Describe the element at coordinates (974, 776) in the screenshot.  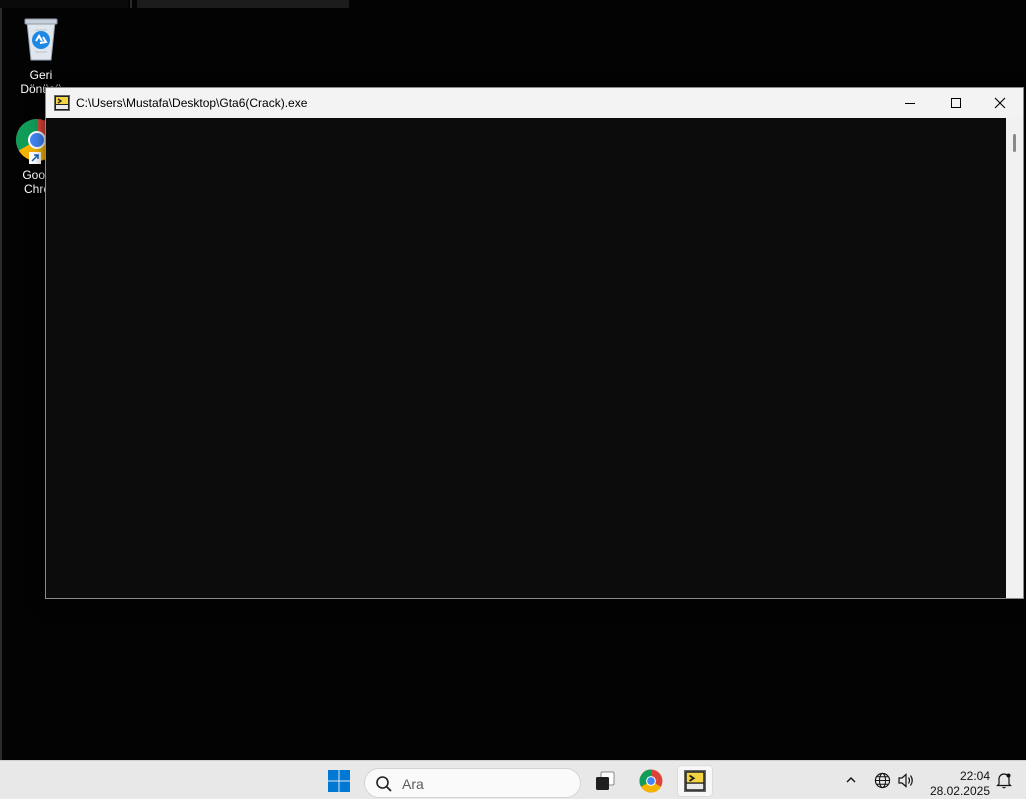
I see `clock-time: 22:04` at that location.